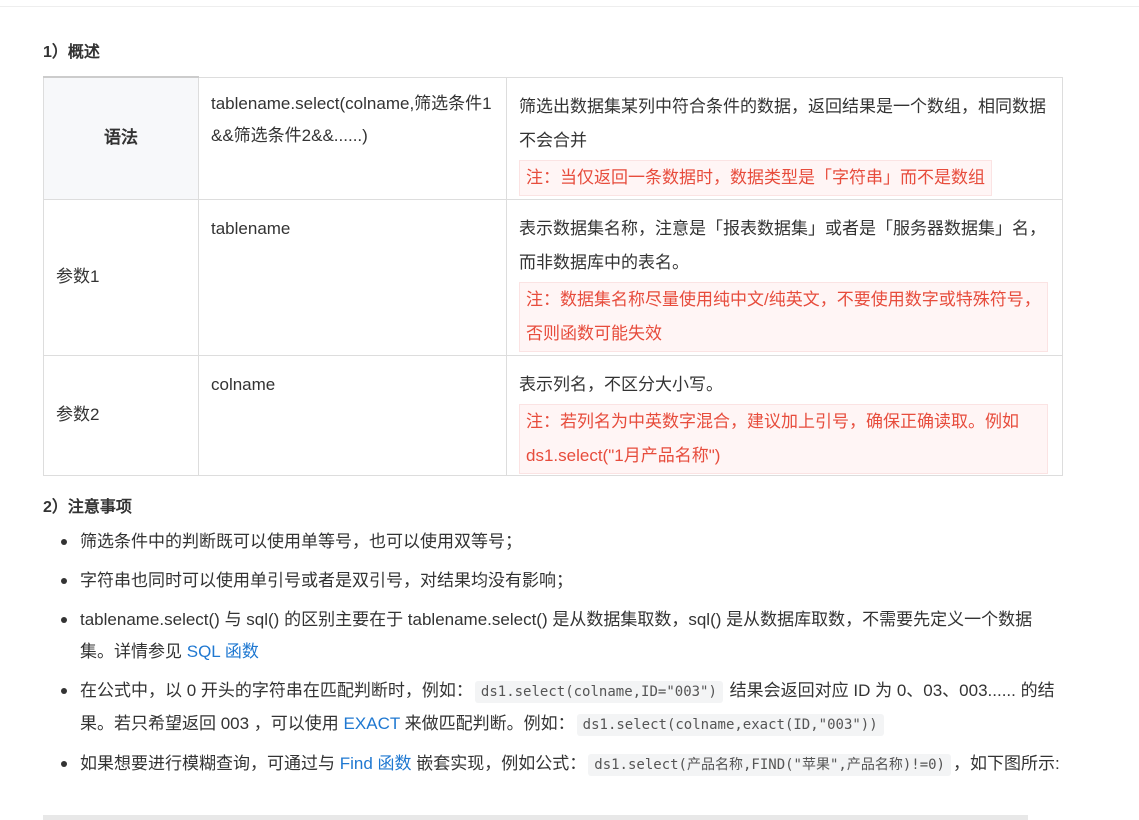  I want to click on row-label-syntax: 语法, so click(121, 138).